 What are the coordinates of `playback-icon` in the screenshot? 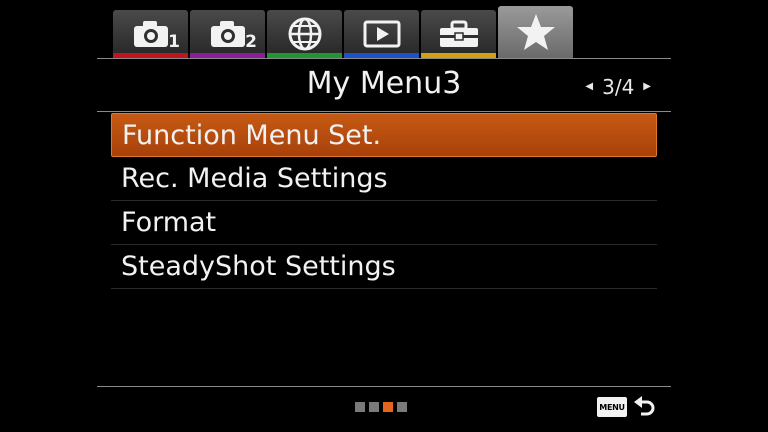 It's located at (381, 34).